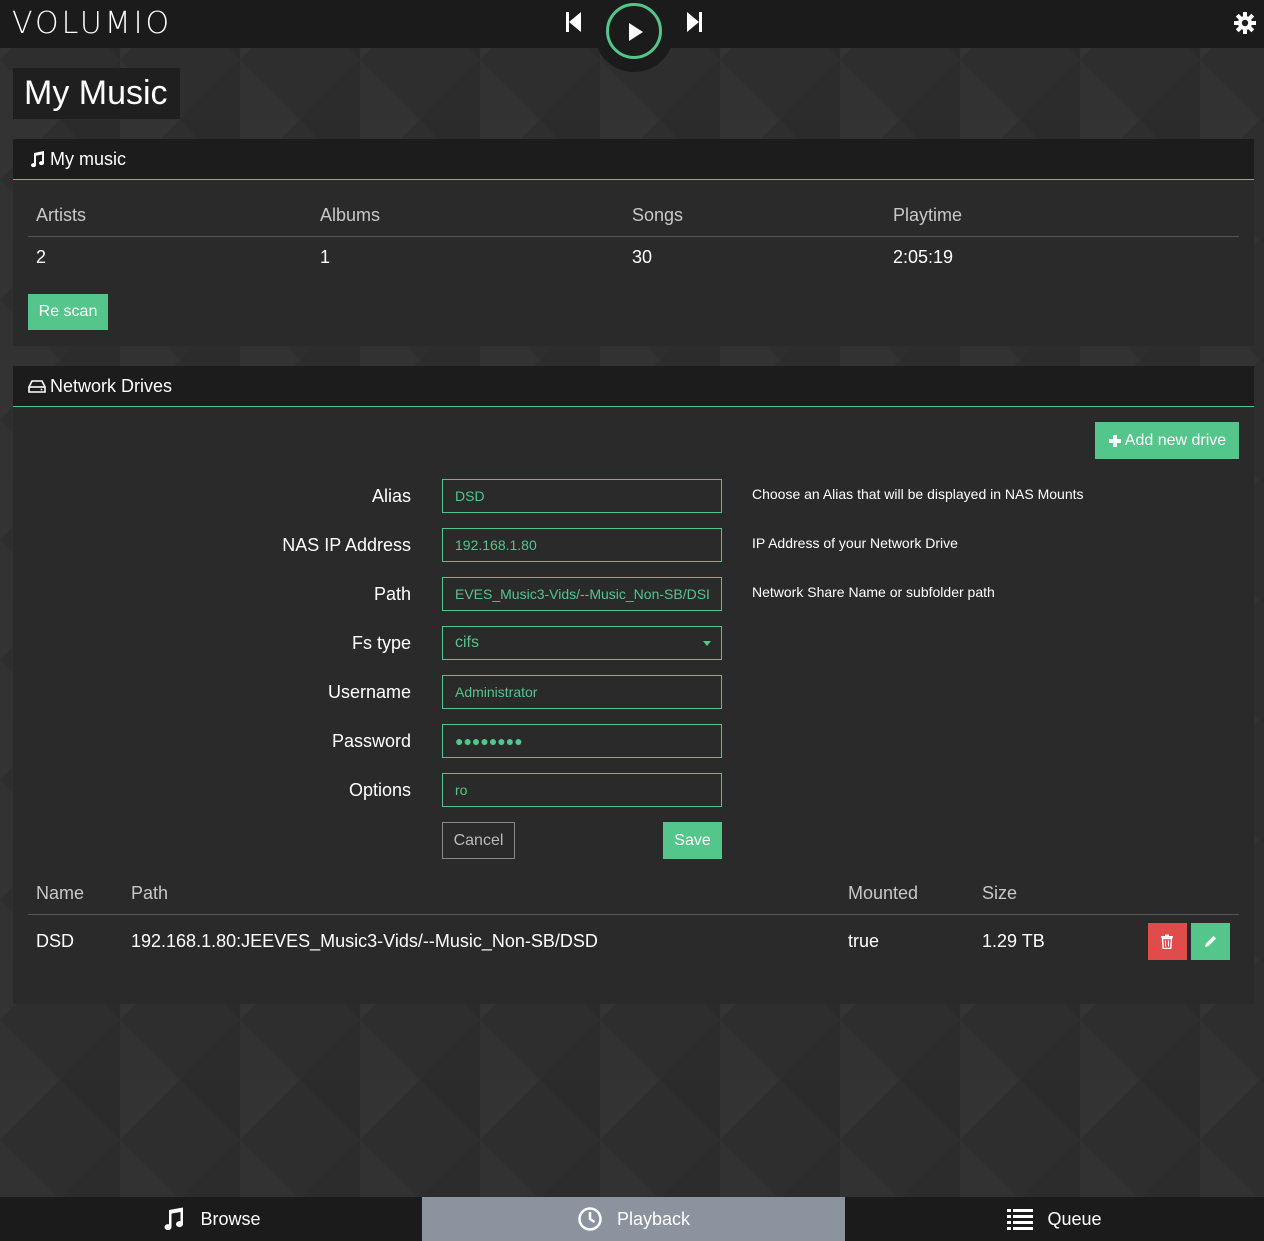 The image size is (1264, 1241). What do you see at coordinates (642, 257) in the screenshot?
I see `songs-count: 30` at bounding box center [642, 257].